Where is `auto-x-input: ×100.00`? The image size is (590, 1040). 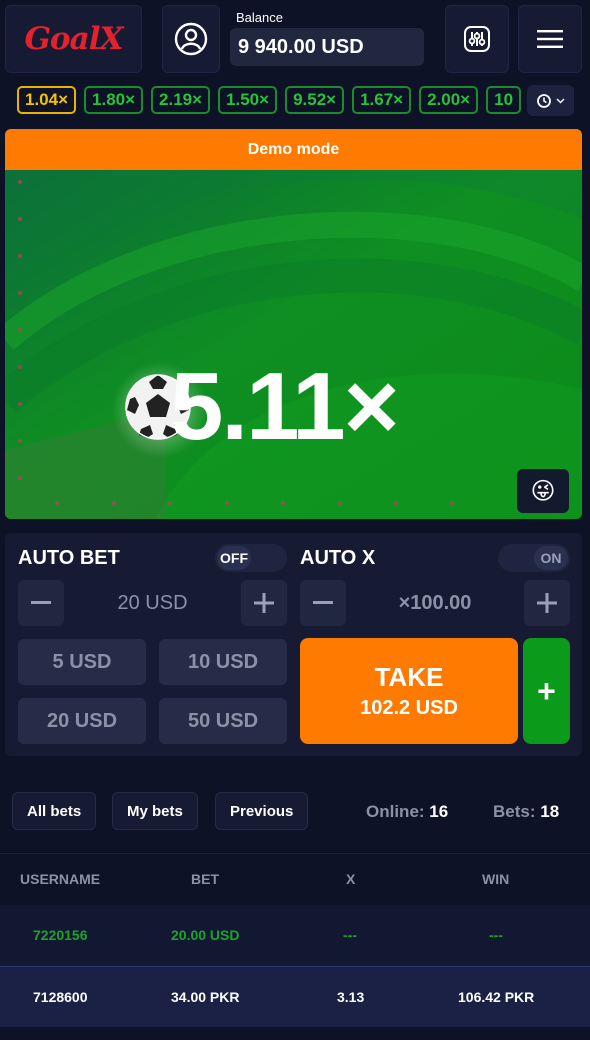 auto-x-input: ×100.00 is located at coordinates (435, 603).